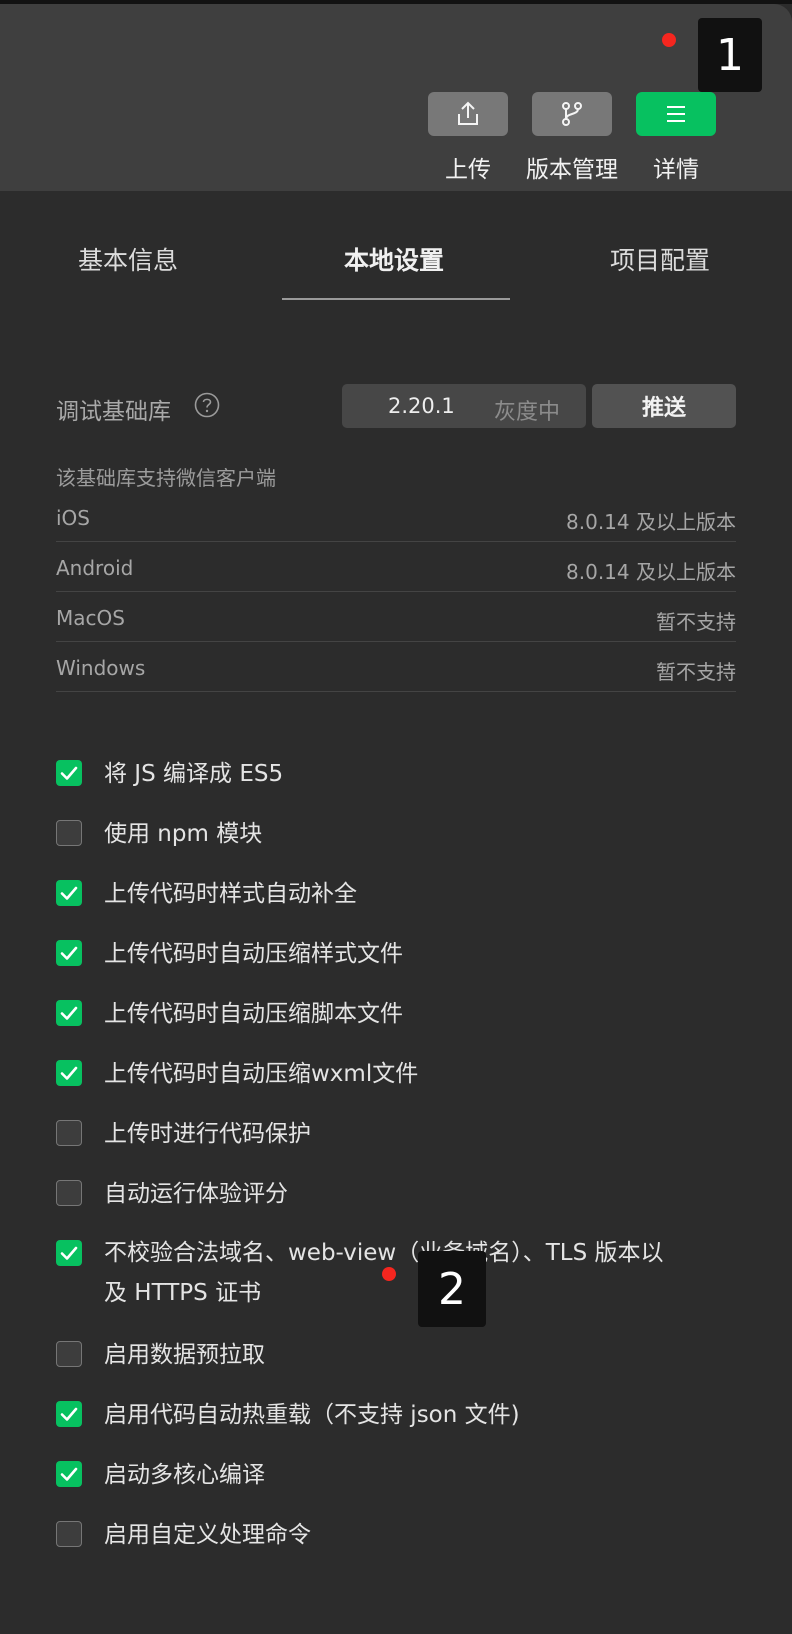 This screenshot has width=792, height=1634. I want to click on tab-bar: 基本信息 本地设置 项目配置, so click(396, 256).